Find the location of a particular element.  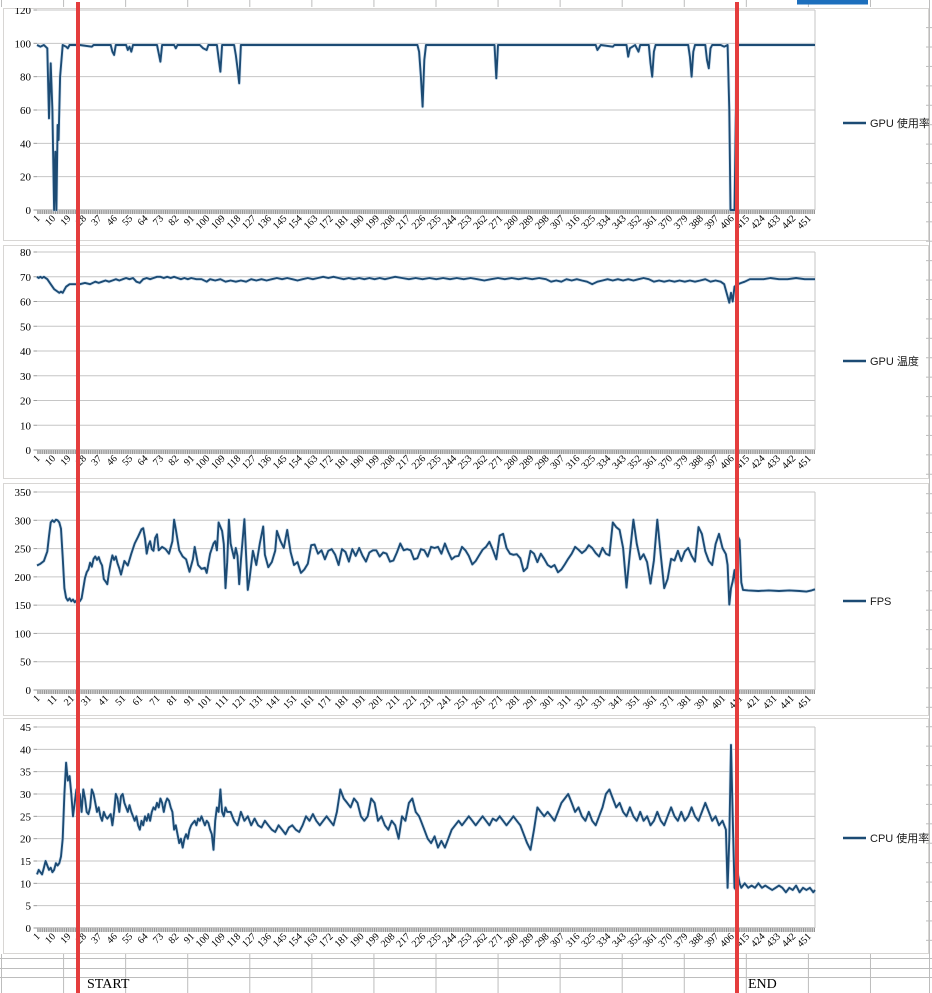

selected-cell-border is located at coordinates (832, 2).